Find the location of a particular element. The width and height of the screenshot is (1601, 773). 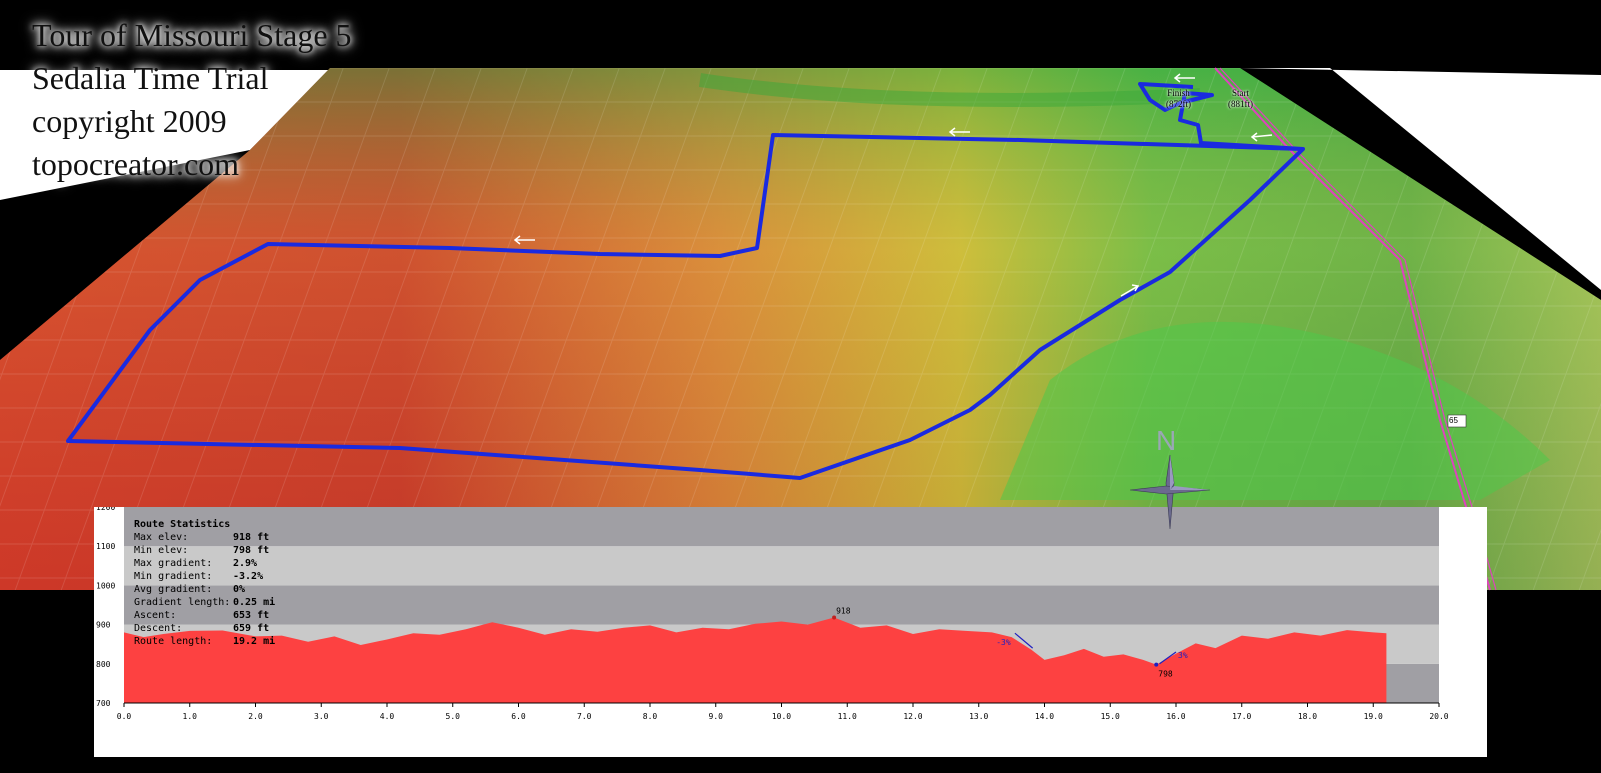

stat-label: Max gradient: is located at coordinates (173, 563).